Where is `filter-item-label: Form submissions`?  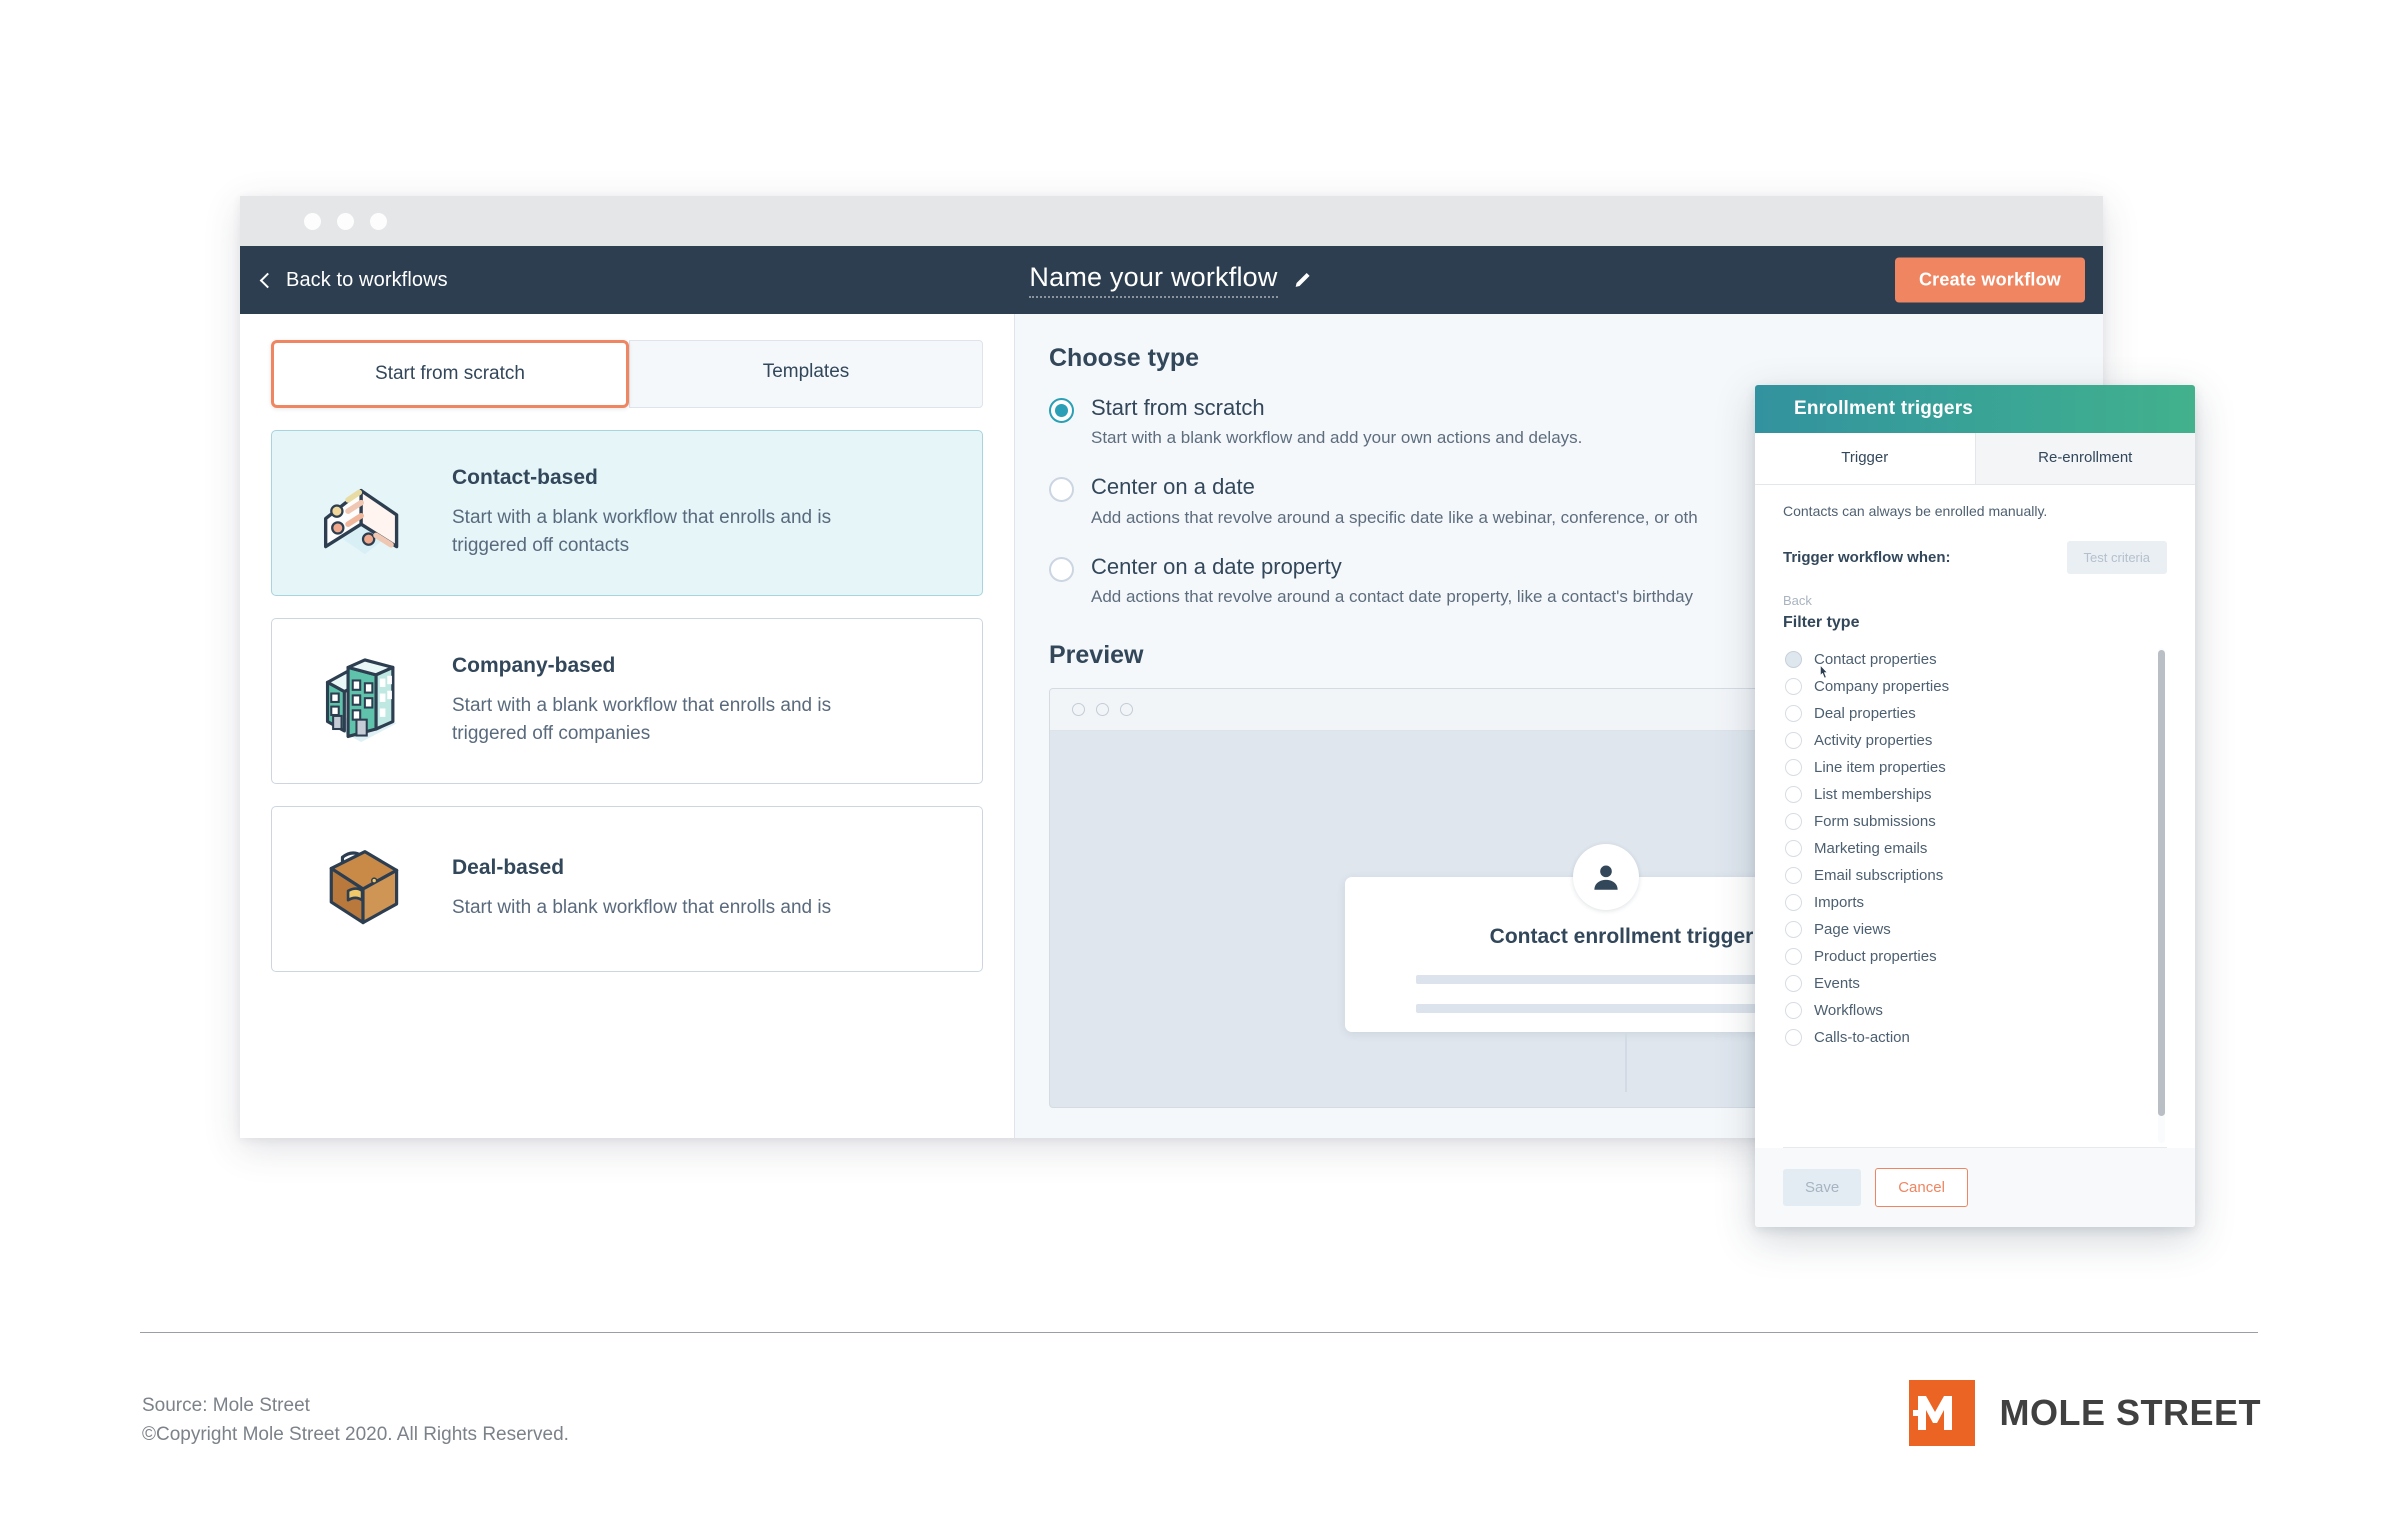 filter-item-label: Form submissions is located at coordinates (1875, 821).